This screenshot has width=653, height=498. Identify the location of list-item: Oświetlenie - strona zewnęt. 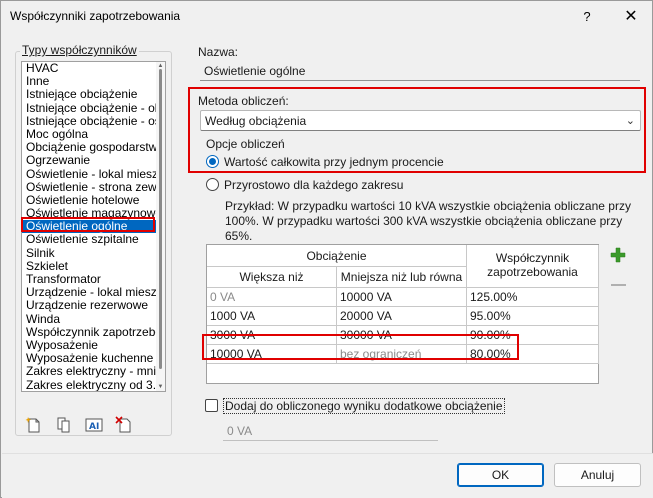
(89, 187).